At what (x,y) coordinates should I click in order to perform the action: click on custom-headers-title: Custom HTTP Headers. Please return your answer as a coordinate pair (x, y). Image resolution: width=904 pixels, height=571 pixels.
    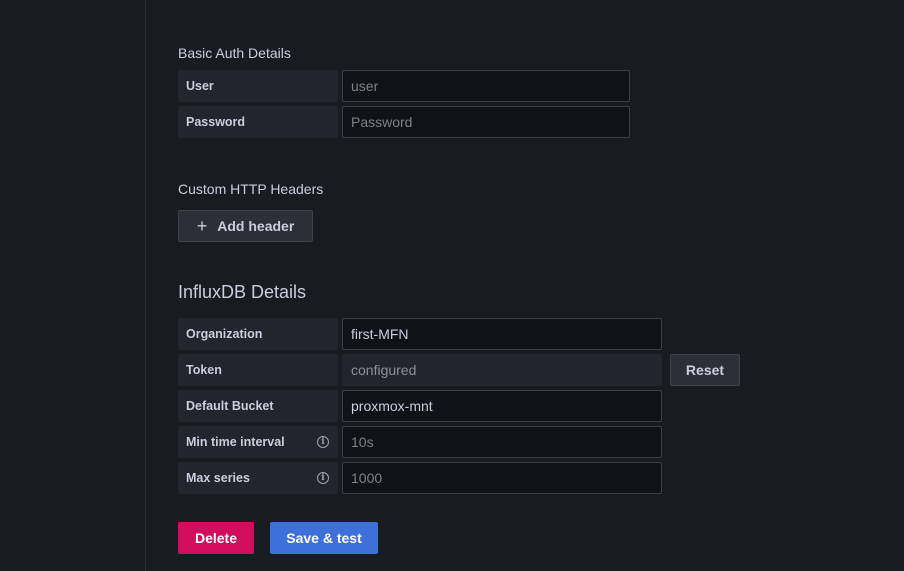
    Looking at the image, I should click on (251, 189).